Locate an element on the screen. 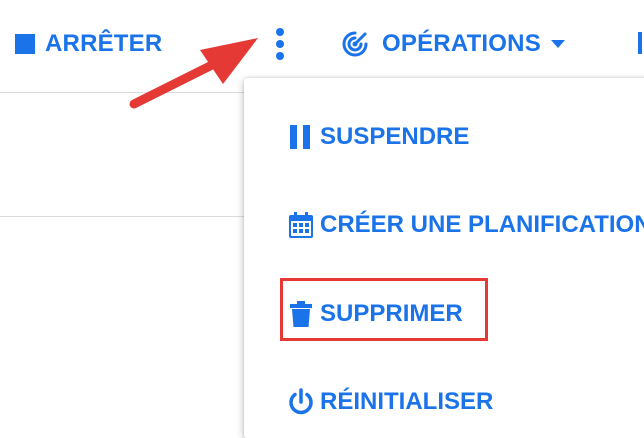  operations-button-label: OPÉRATIONS is located at coordinates (461, 43).